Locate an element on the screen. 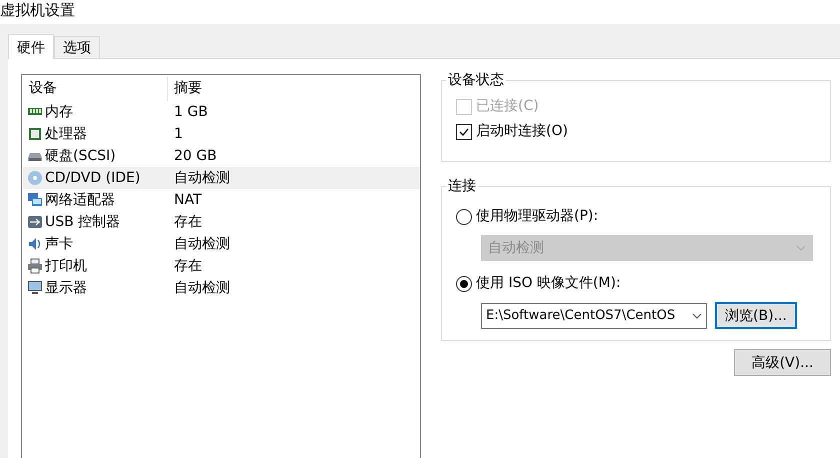 The height and width of the screenshot is (458, 840). tab: 硬件 is located at coordinates (31, 46).